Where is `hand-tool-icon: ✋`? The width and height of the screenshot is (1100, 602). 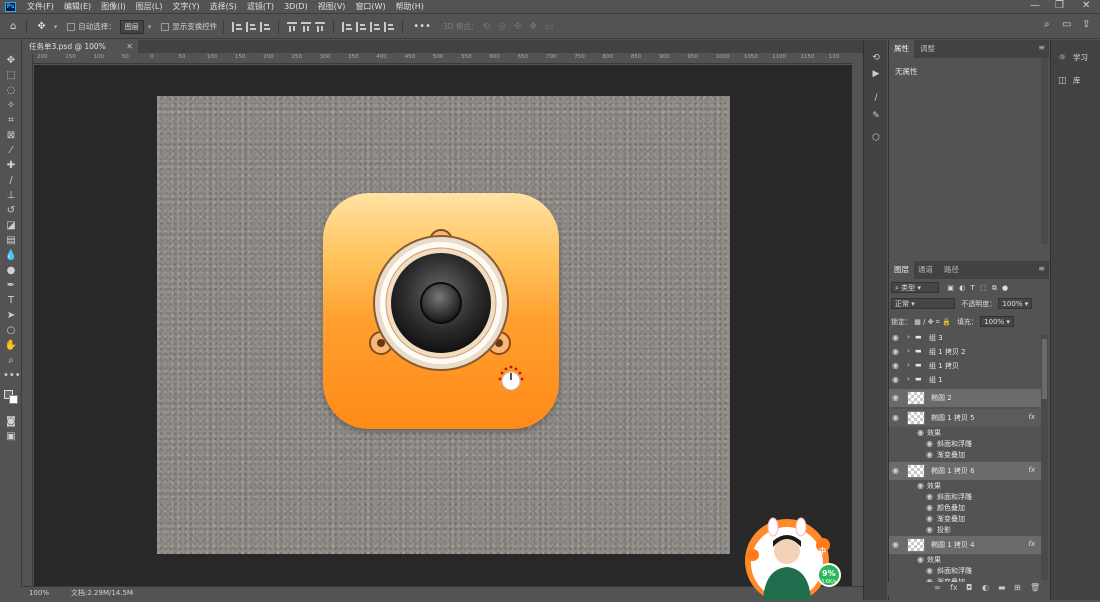
hand-tool-icon: ✋ is located at coordinates (11, 346).